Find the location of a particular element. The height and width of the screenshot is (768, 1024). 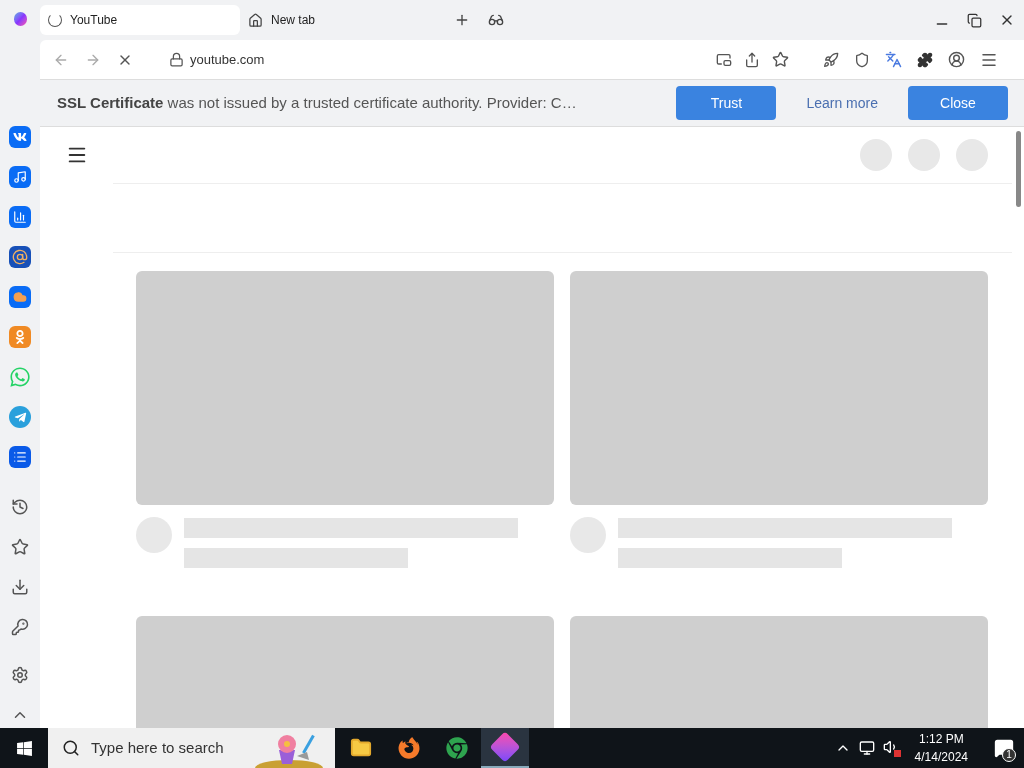

infobar-button: Close is located at coordinates (958, 103).